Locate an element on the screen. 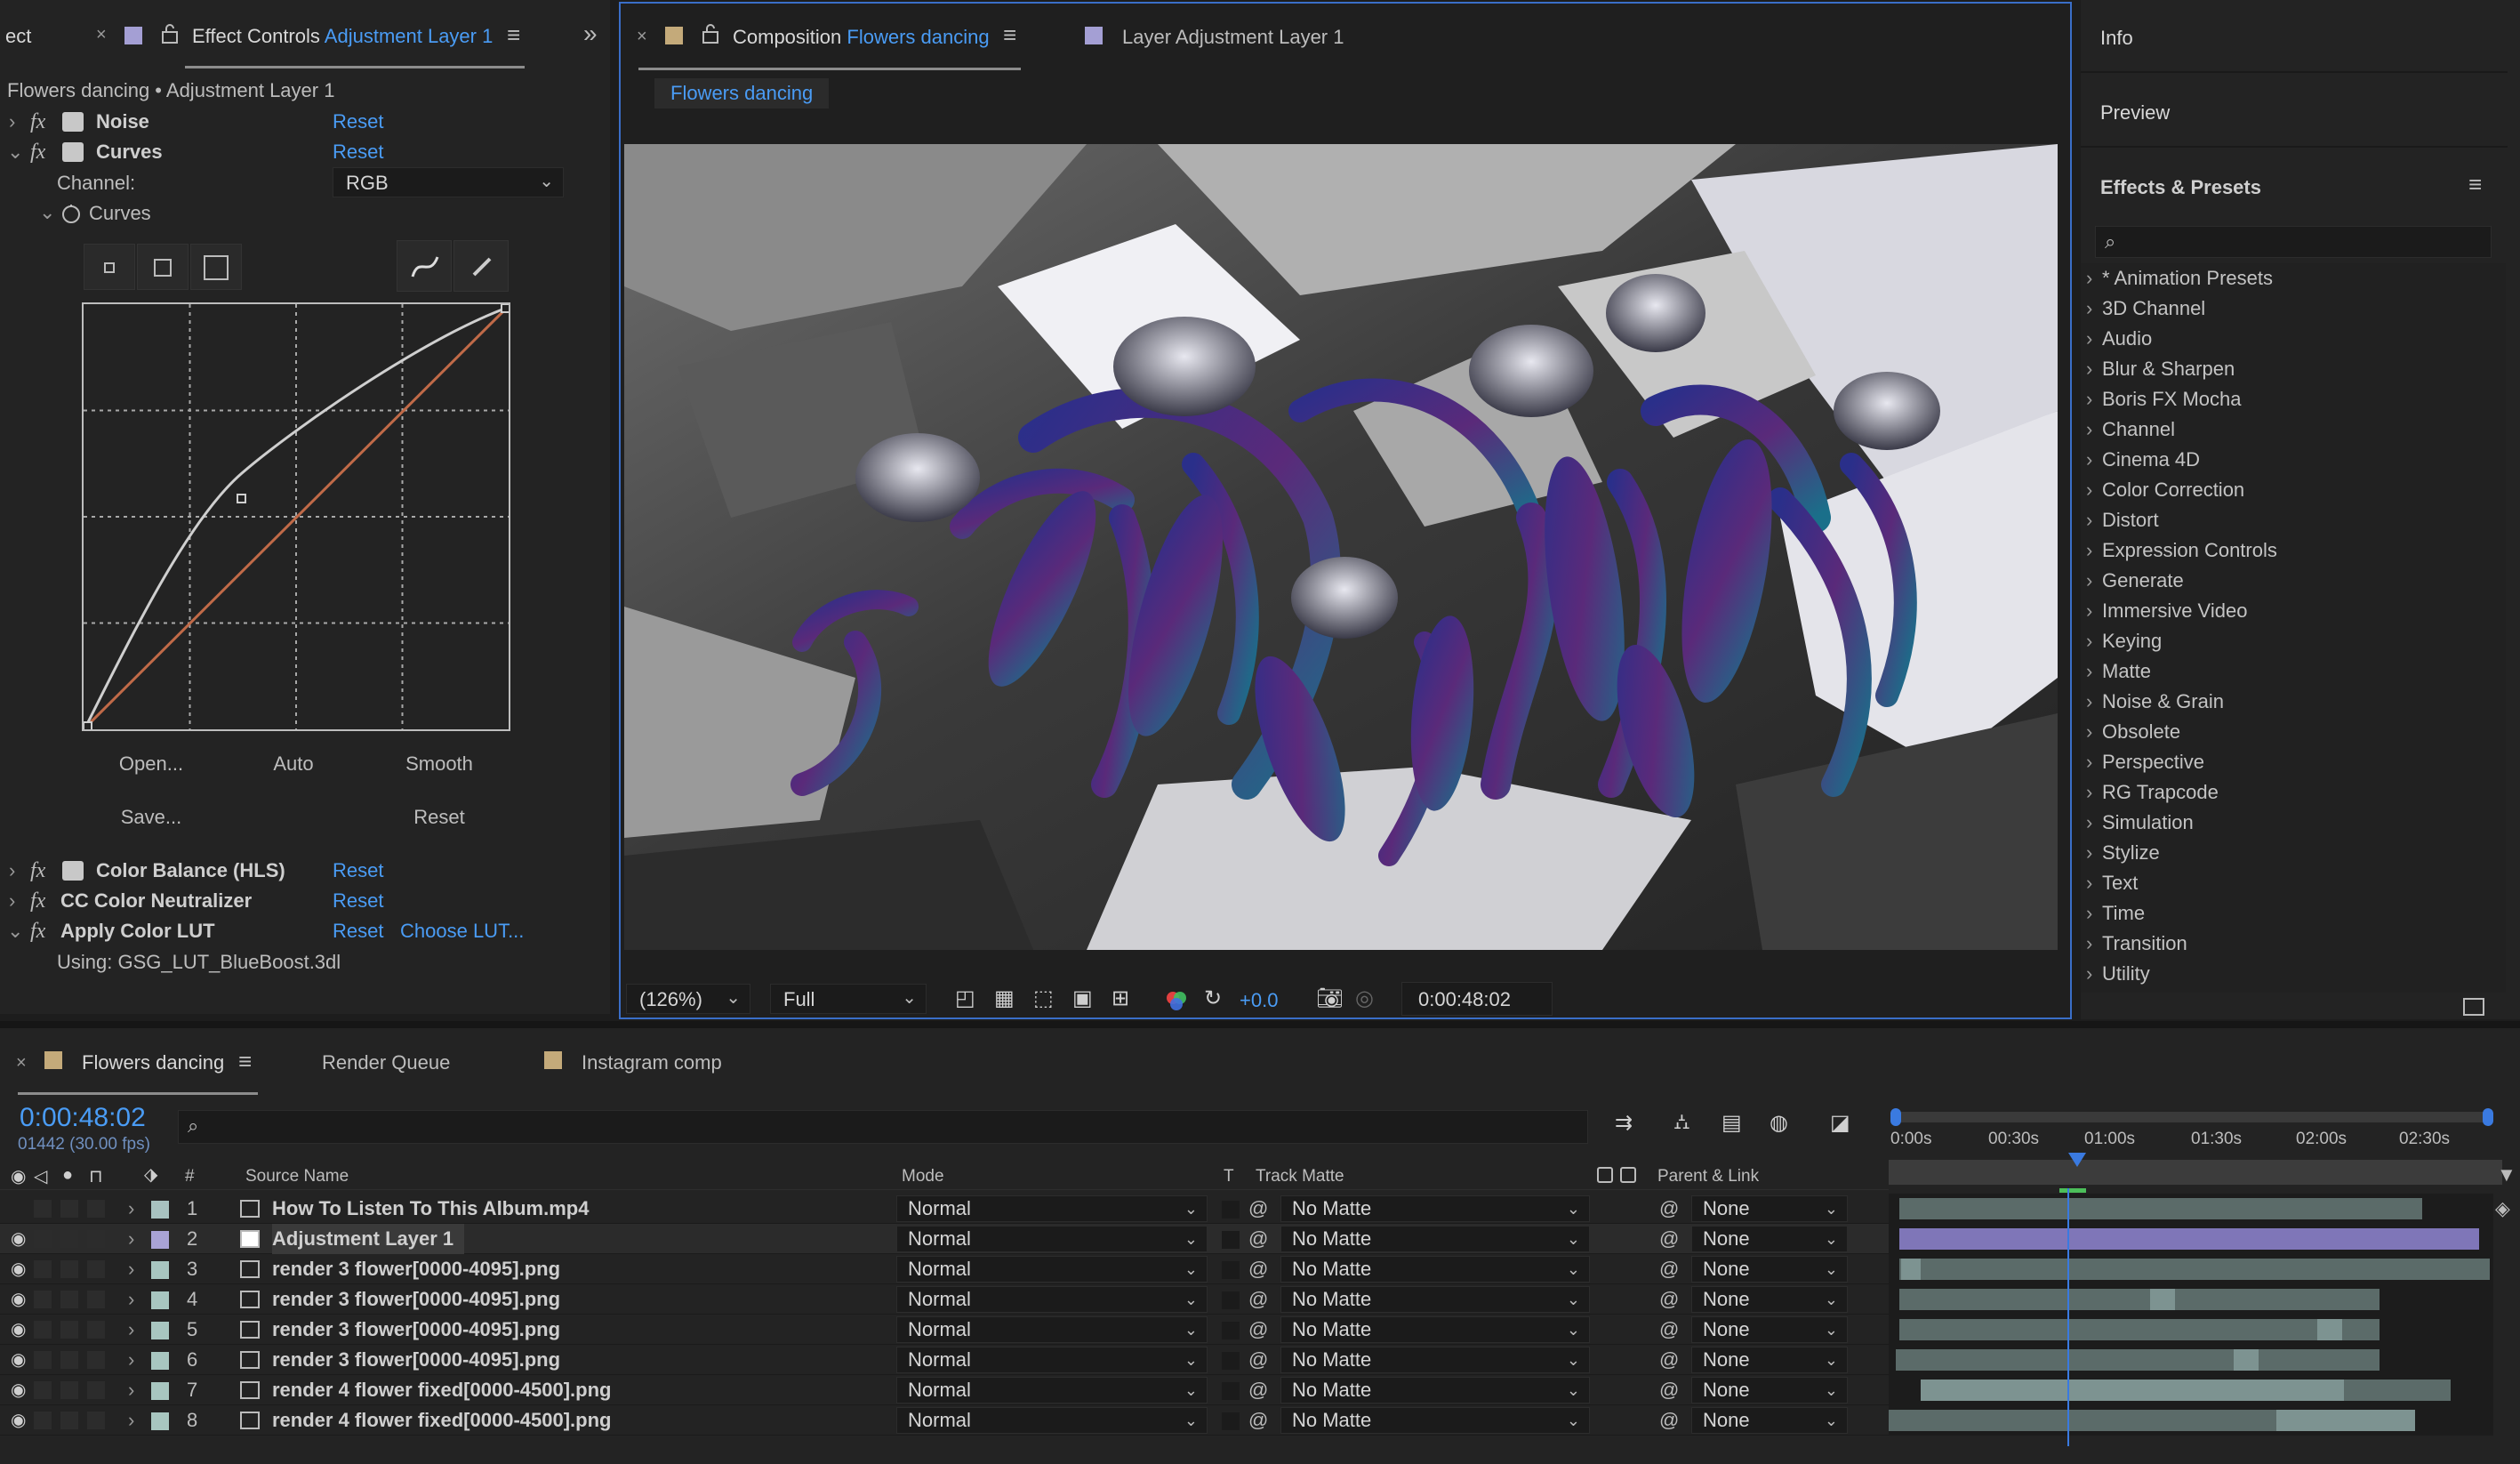 Image resolution: width=2520 pixels, height=1464 pixels. work-area-bar is located at coordinates (2194, 1117).